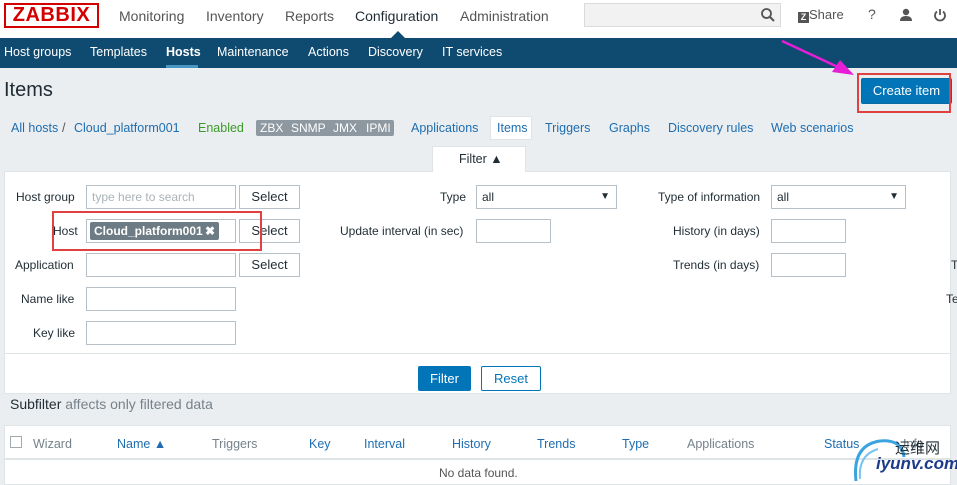 This screenshot has height=485, width=957. Describe the element at coordinates (269, 197) in the screenshot. I see `host-group-select-button: Select` at that location.